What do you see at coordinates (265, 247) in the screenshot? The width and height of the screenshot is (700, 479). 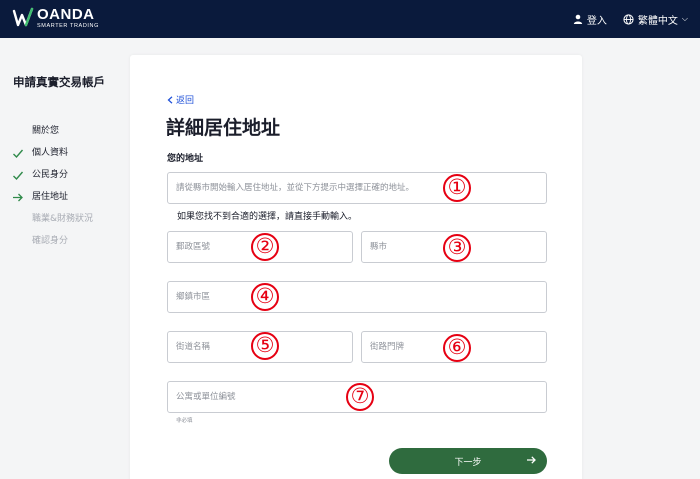 I see `annotation-marker-2: ②` at bounding box center [265, 247].